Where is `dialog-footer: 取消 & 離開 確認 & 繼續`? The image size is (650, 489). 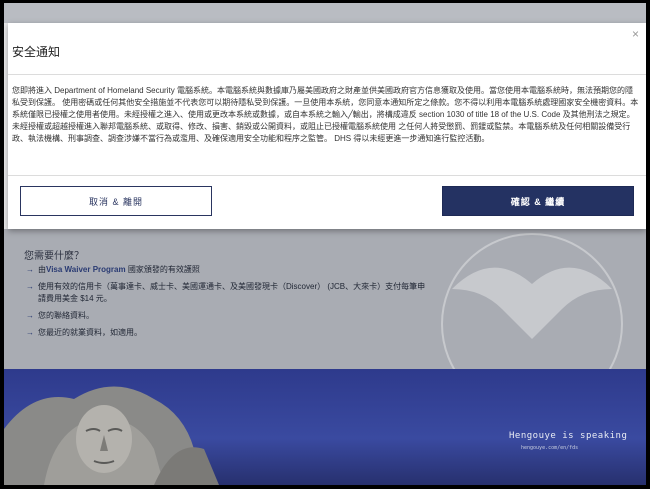 dialog-footer: 取消 & 離開 確認 & 繼續 is located at coordinates (327, 202).